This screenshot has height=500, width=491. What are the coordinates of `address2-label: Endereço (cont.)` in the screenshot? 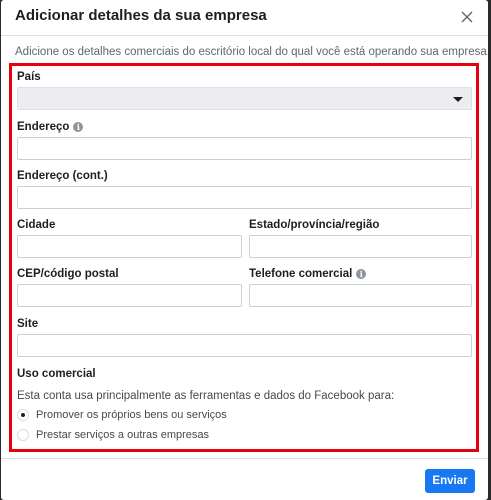 It's located at (62, 176).